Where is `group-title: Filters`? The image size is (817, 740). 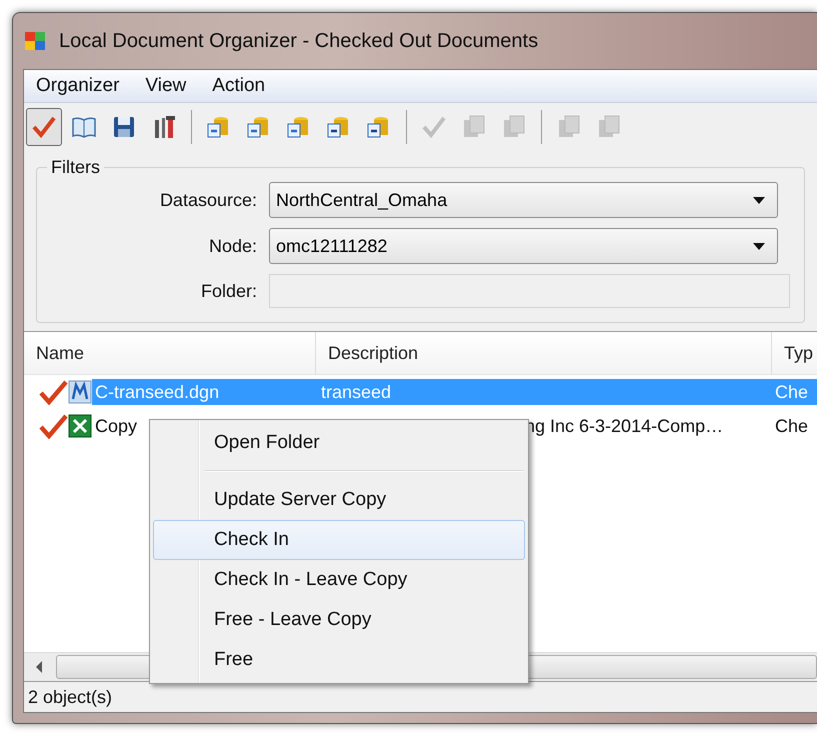 group-title: Filters is located at coordinates (75, 167).